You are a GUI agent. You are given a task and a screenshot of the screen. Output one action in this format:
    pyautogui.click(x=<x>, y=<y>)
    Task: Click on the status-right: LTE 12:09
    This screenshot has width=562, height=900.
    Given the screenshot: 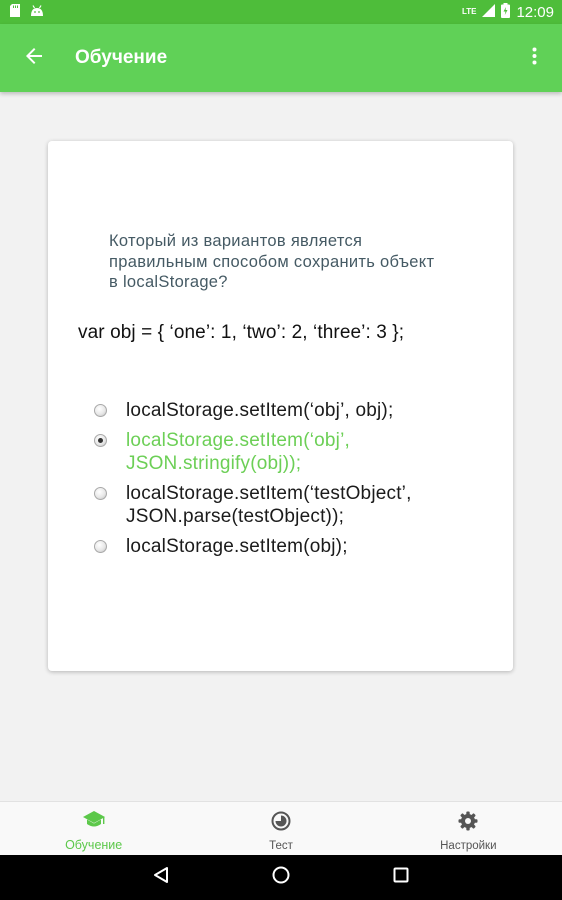 What is the action you would take?
    pyautogui.click(x=508, y=12)
    